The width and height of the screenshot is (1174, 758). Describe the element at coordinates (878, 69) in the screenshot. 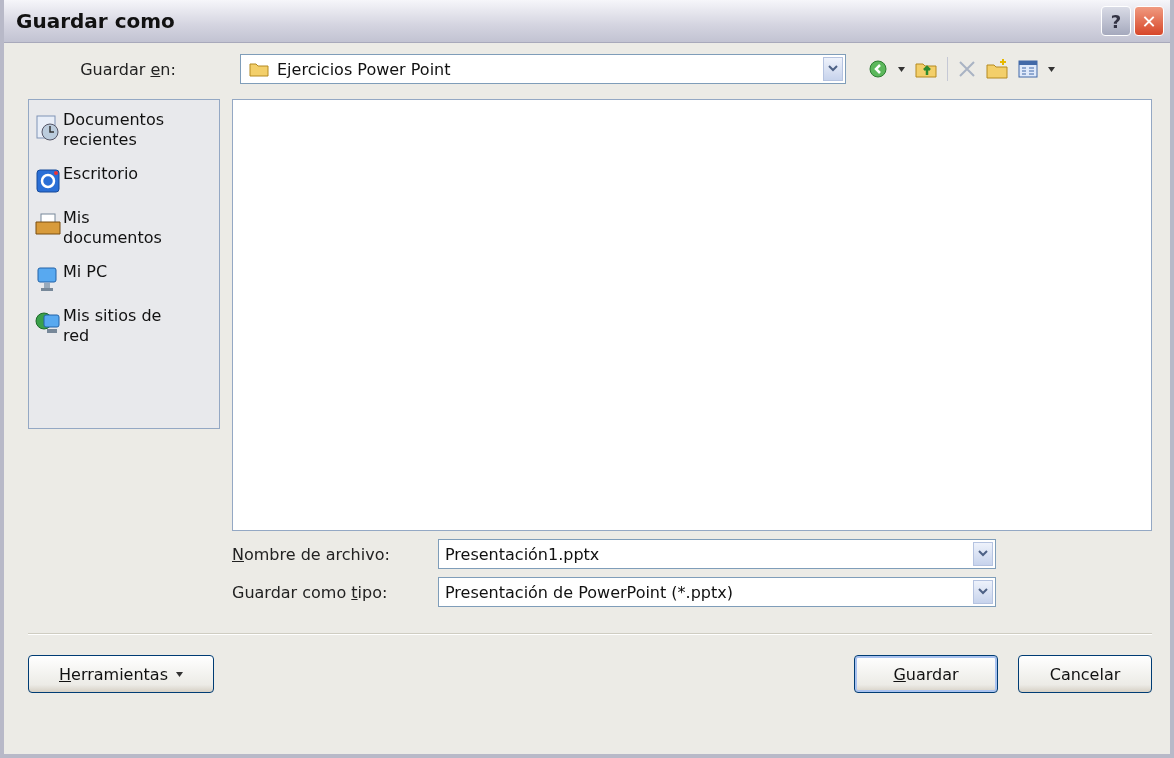

I see `back-icon` at that location.